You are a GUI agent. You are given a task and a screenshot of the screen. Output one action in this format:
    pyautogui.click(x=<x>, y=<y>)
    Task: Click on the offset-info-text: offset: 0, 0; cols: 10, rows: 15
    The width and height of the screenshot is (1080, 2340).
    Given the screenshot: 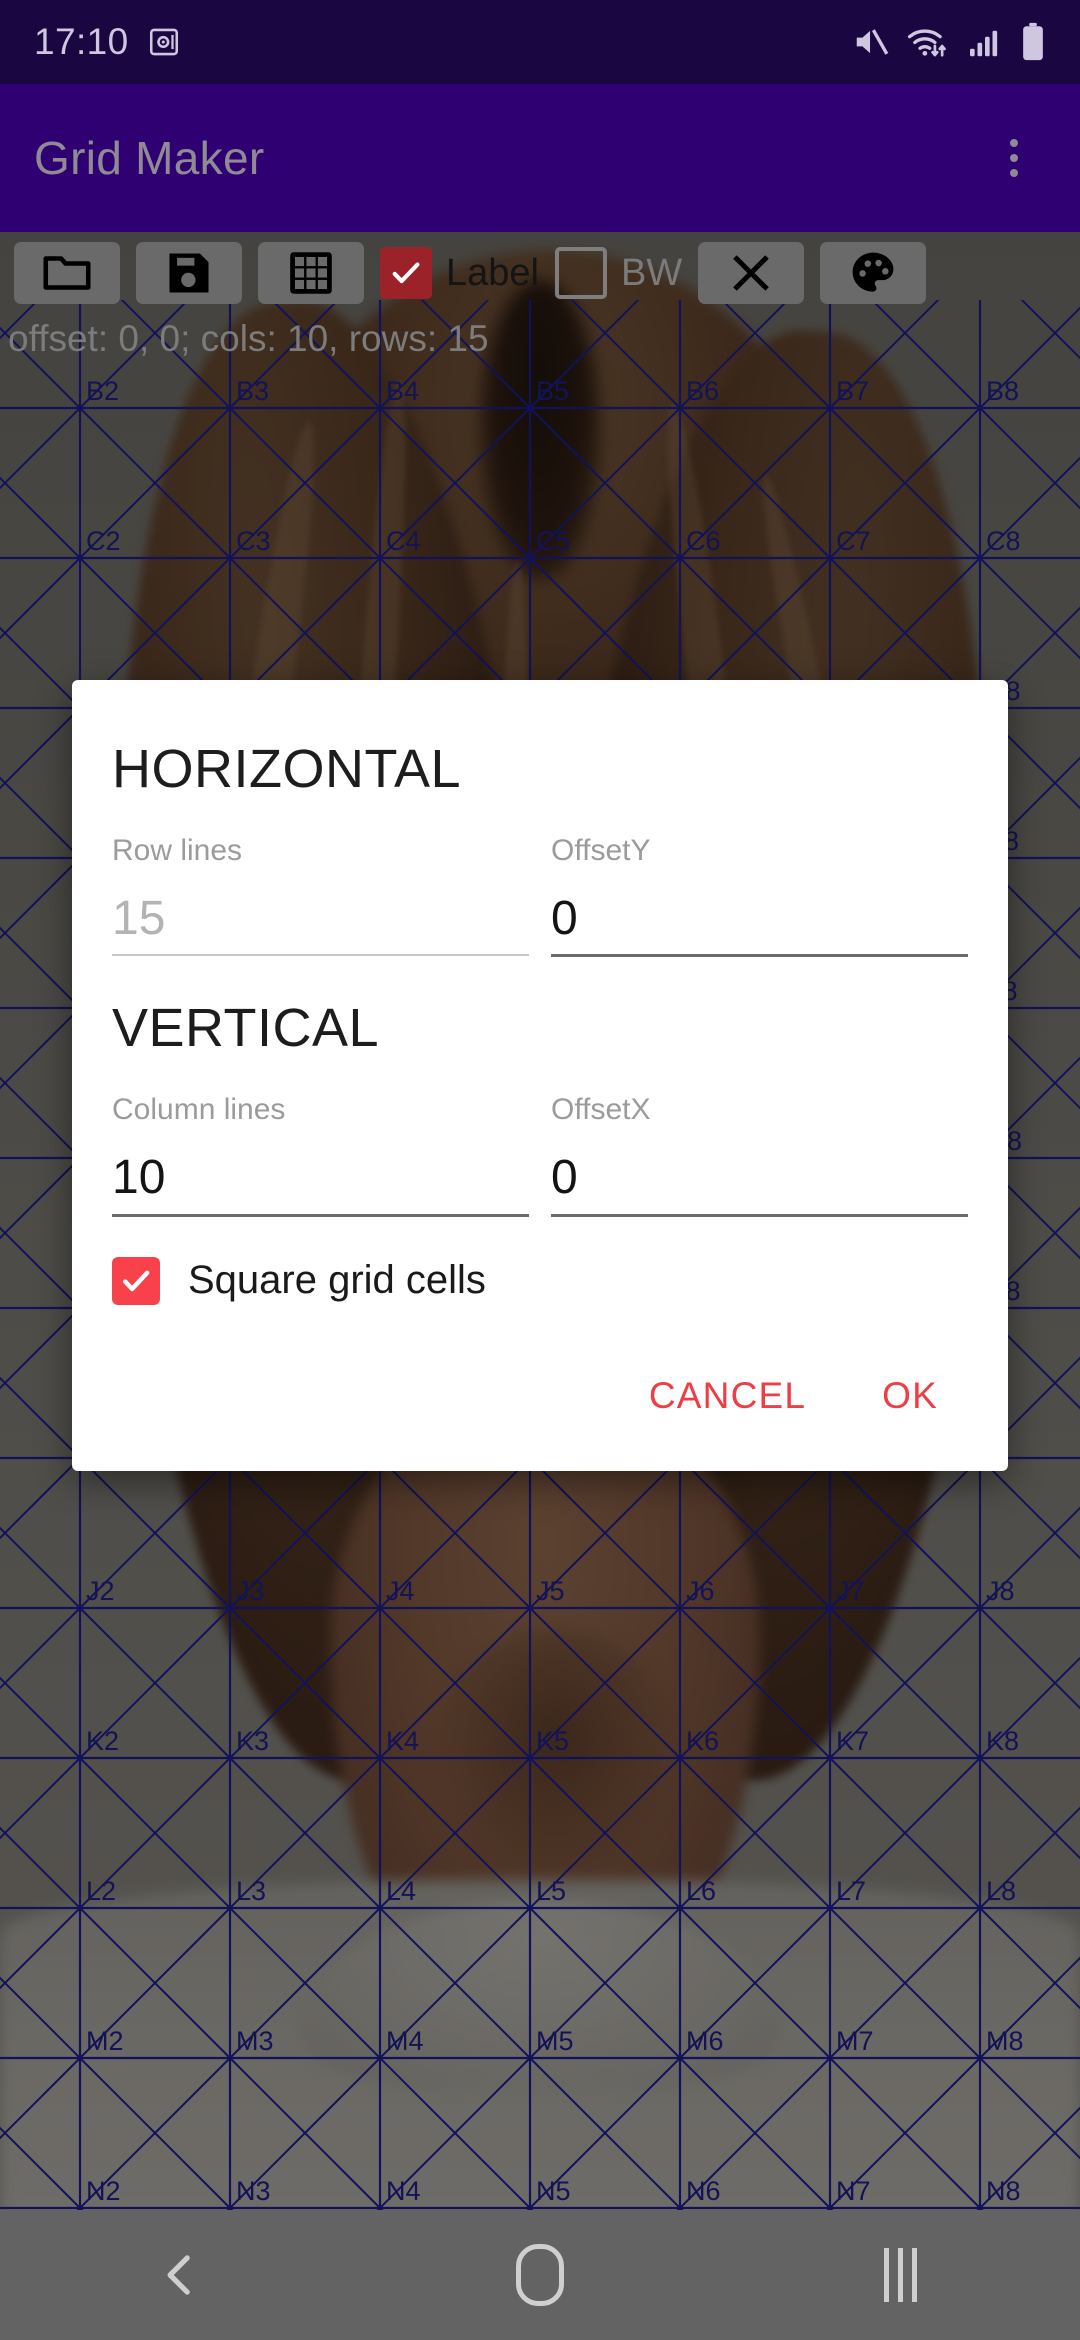 What is the action you would take?
    pyautogui.click(x=248, y=338)
    